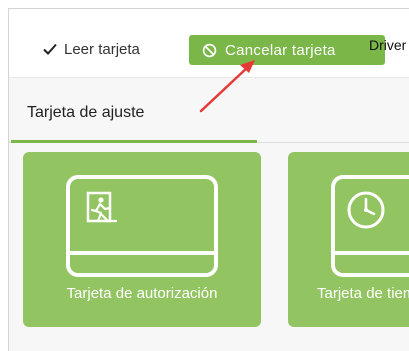 The image size is (409, 351). Describe the element at coordinates (363, 293) in the screenshot. I see `time-card-label: Tarjeta de tiempo` at that location.